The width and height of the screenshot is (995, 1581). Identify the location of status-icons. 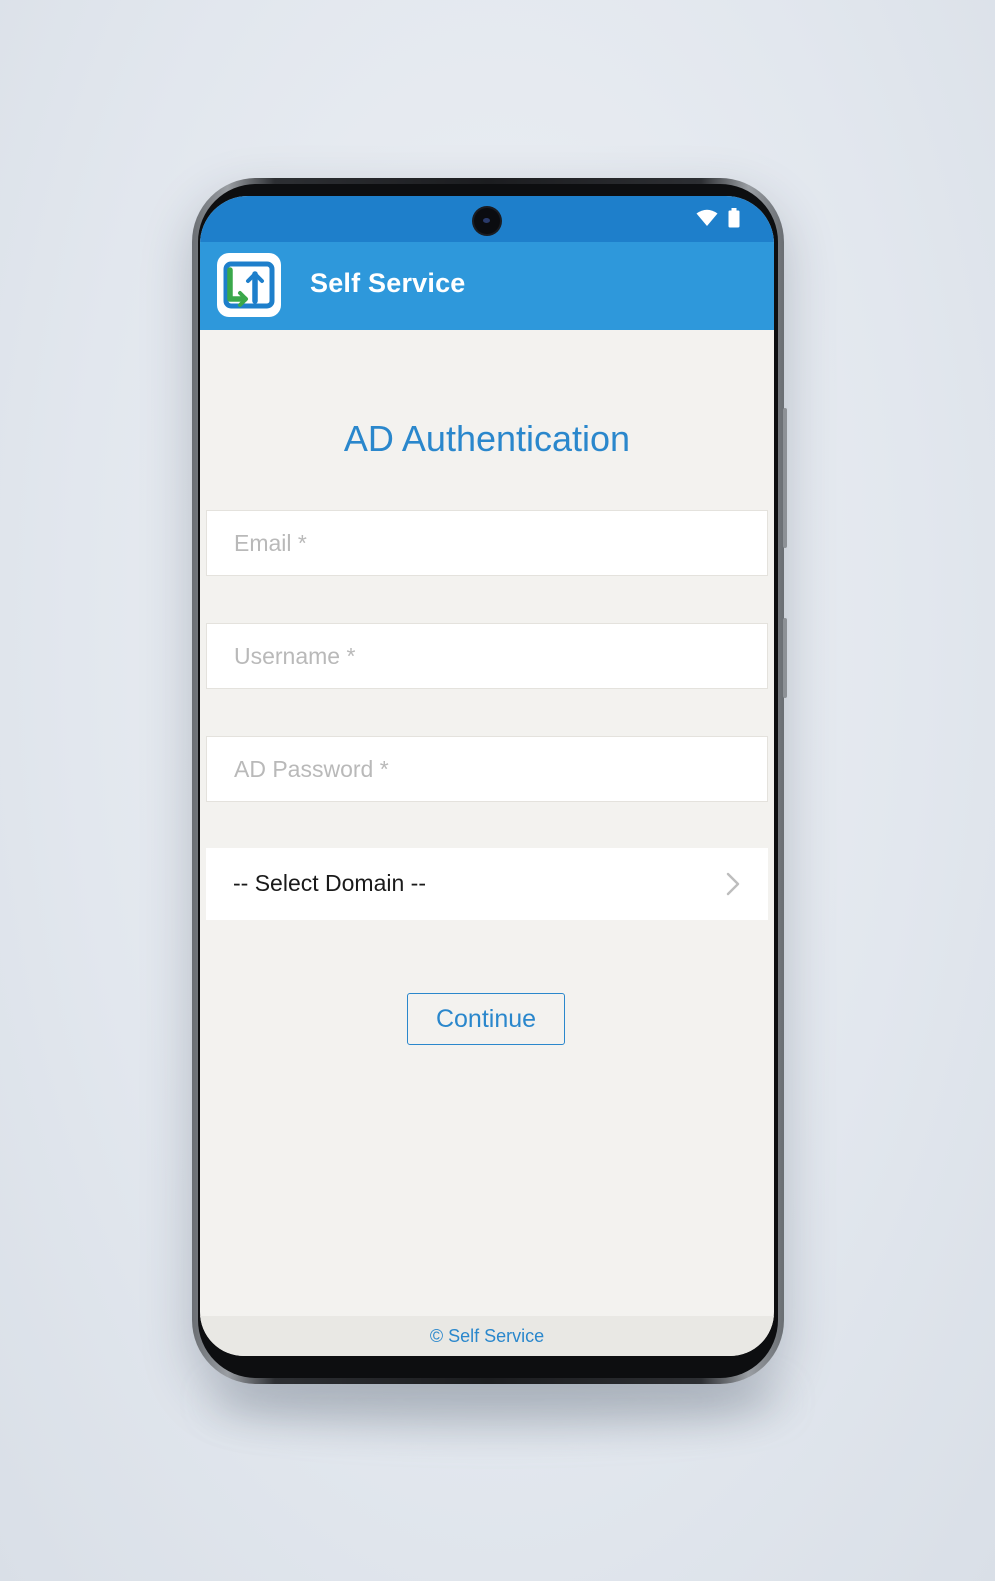
(718, 218).